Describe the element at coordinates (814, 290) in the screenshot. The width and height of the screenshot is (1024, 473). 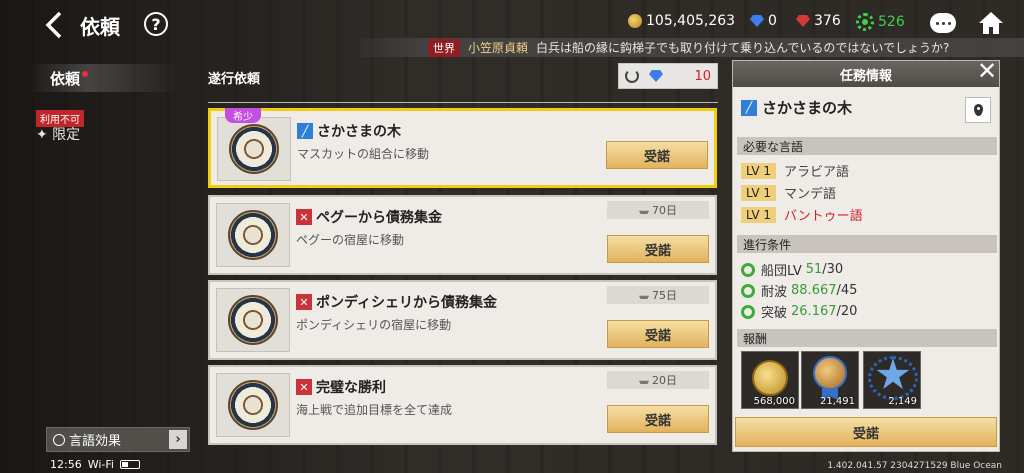
I see `condition-current: 88.667` at that location.